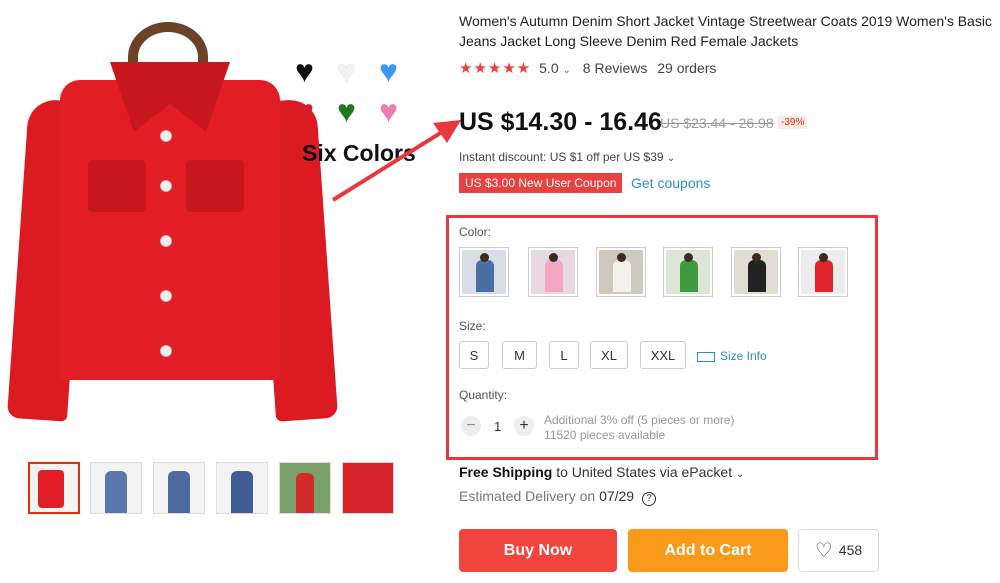 This screenshot has height=583, width=1000. I want to click on help-icon: ?, so click(649, 499).